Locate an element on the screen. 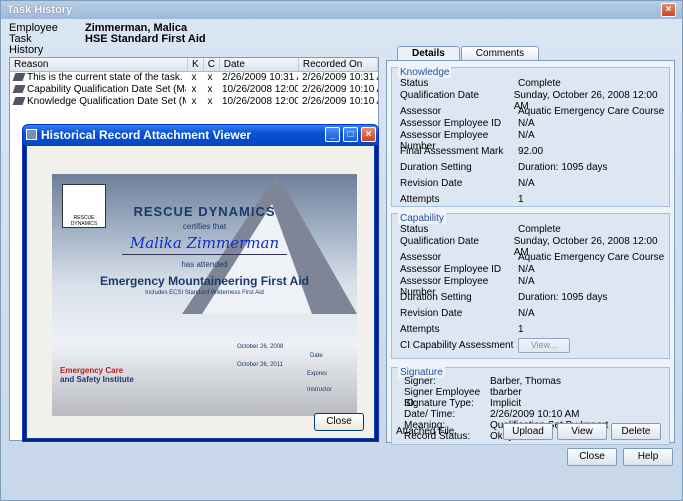  k-dur-label: Duration Setting is located at coordinates (436, 167).